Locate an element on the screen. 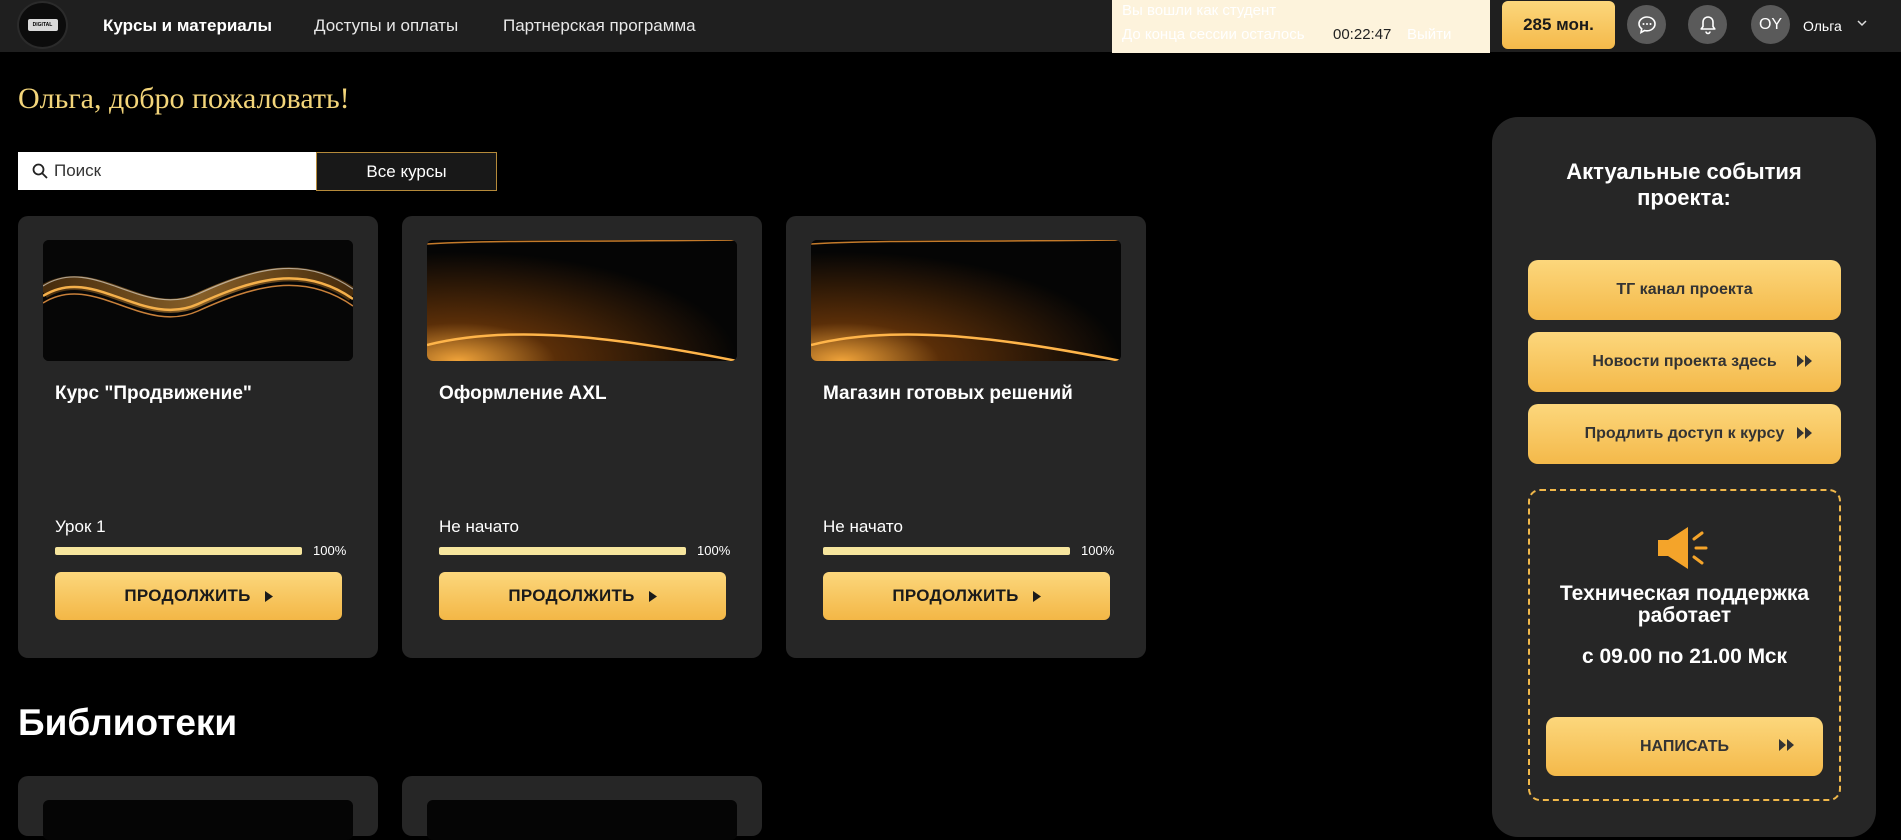 Image resolution: width=1901 pixels, height=840 pixels. sidebar-title: Актуальные события проекта: is located at coordinates (1684, 184).